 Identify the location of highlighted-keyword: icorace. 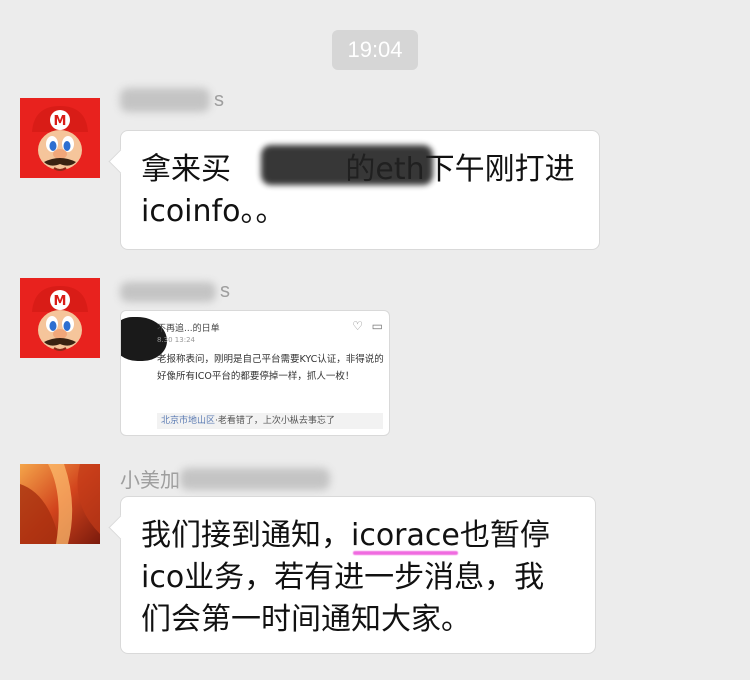
(405, 536).